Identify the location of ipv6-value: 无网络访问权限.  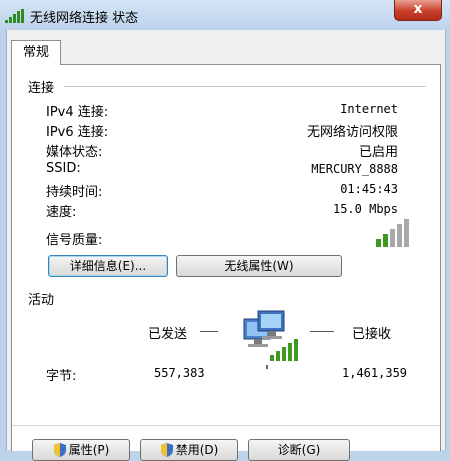
(352, 132).